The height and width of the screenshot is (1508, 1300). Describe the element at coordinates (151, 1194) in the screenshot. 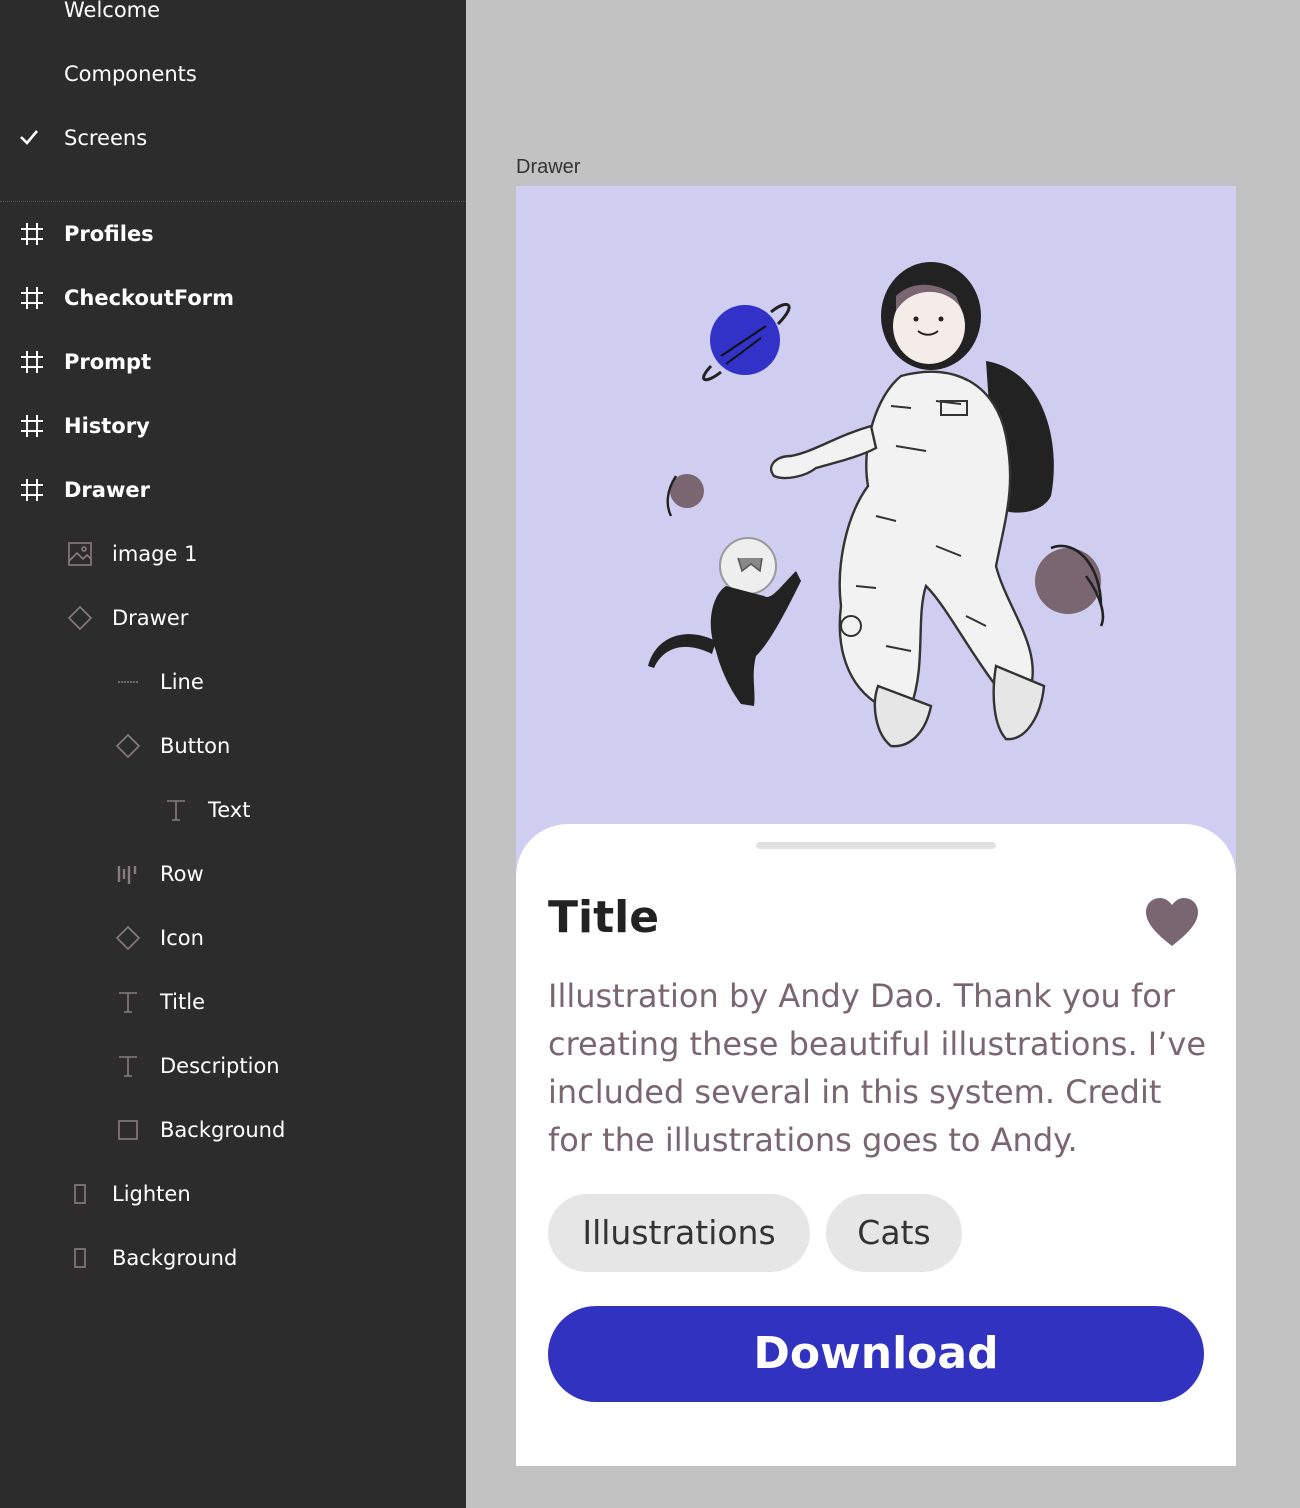

I see `layer-item-label: Lighten` at that location.